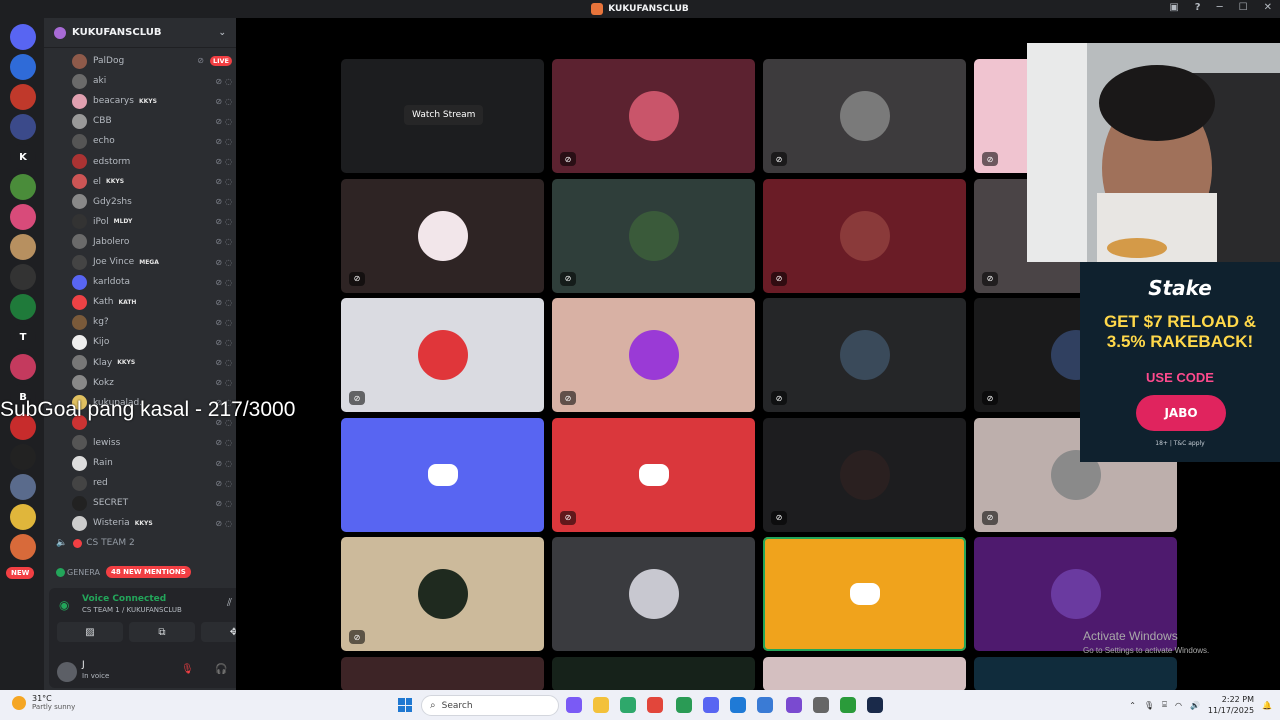 The height and width of the screenshot is (720, 1280). Describe the element at coordinates (152, 342) in the screenshot. I see `voice-member: Kijo ⊘ ◌` at that location.